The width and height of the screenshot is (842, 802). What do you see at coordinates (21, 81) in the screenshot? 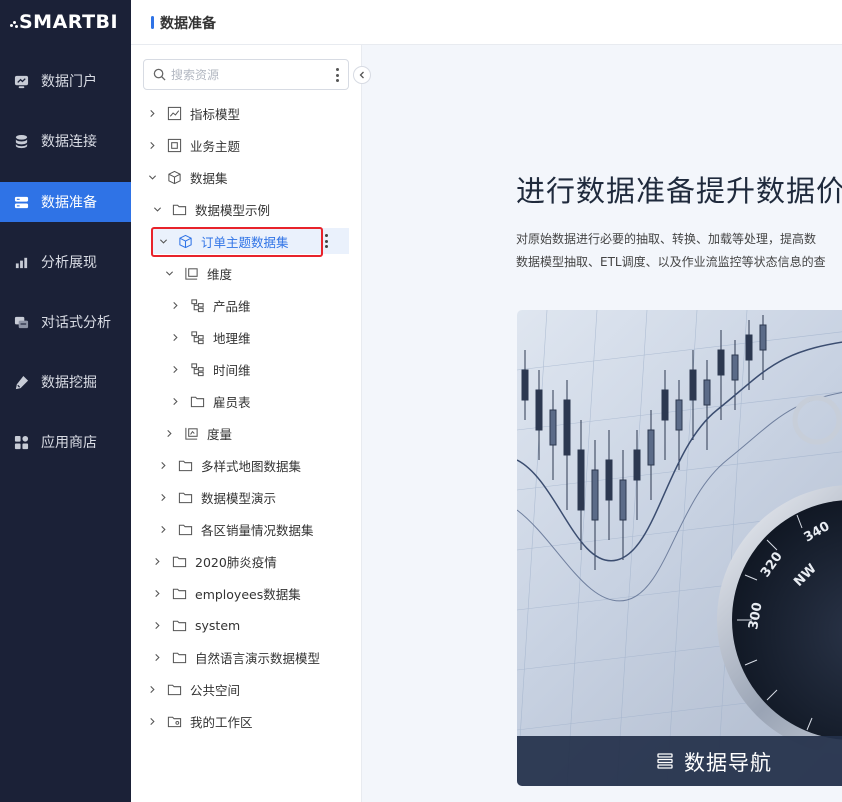
I see `portal-icon` at bounding box center [21, 81].